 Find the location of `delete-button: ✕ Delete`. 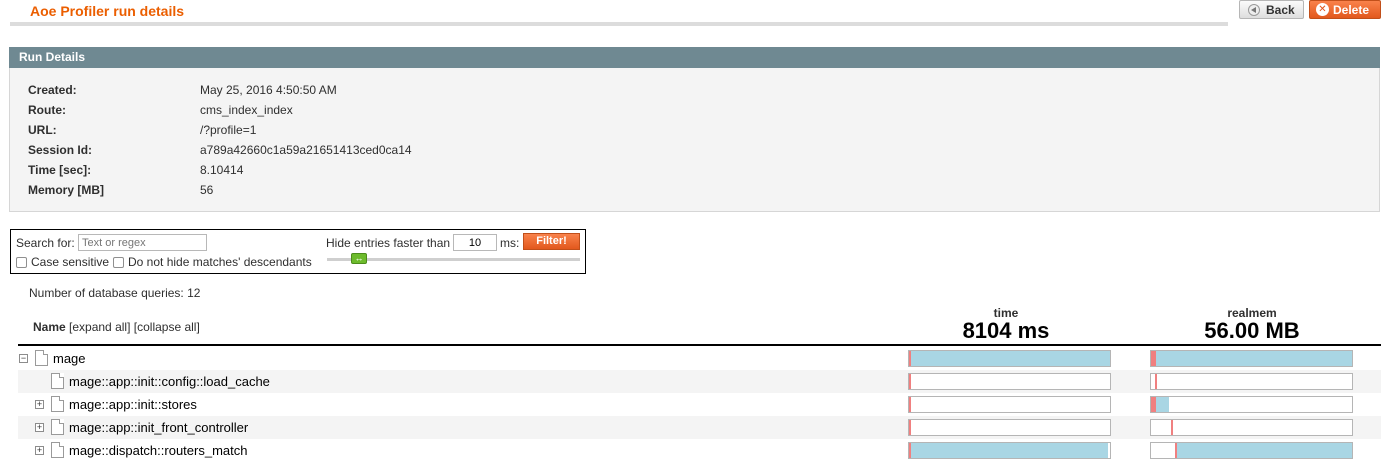

delete-button: ✕ Delete is located at coordinates (1345, 9).